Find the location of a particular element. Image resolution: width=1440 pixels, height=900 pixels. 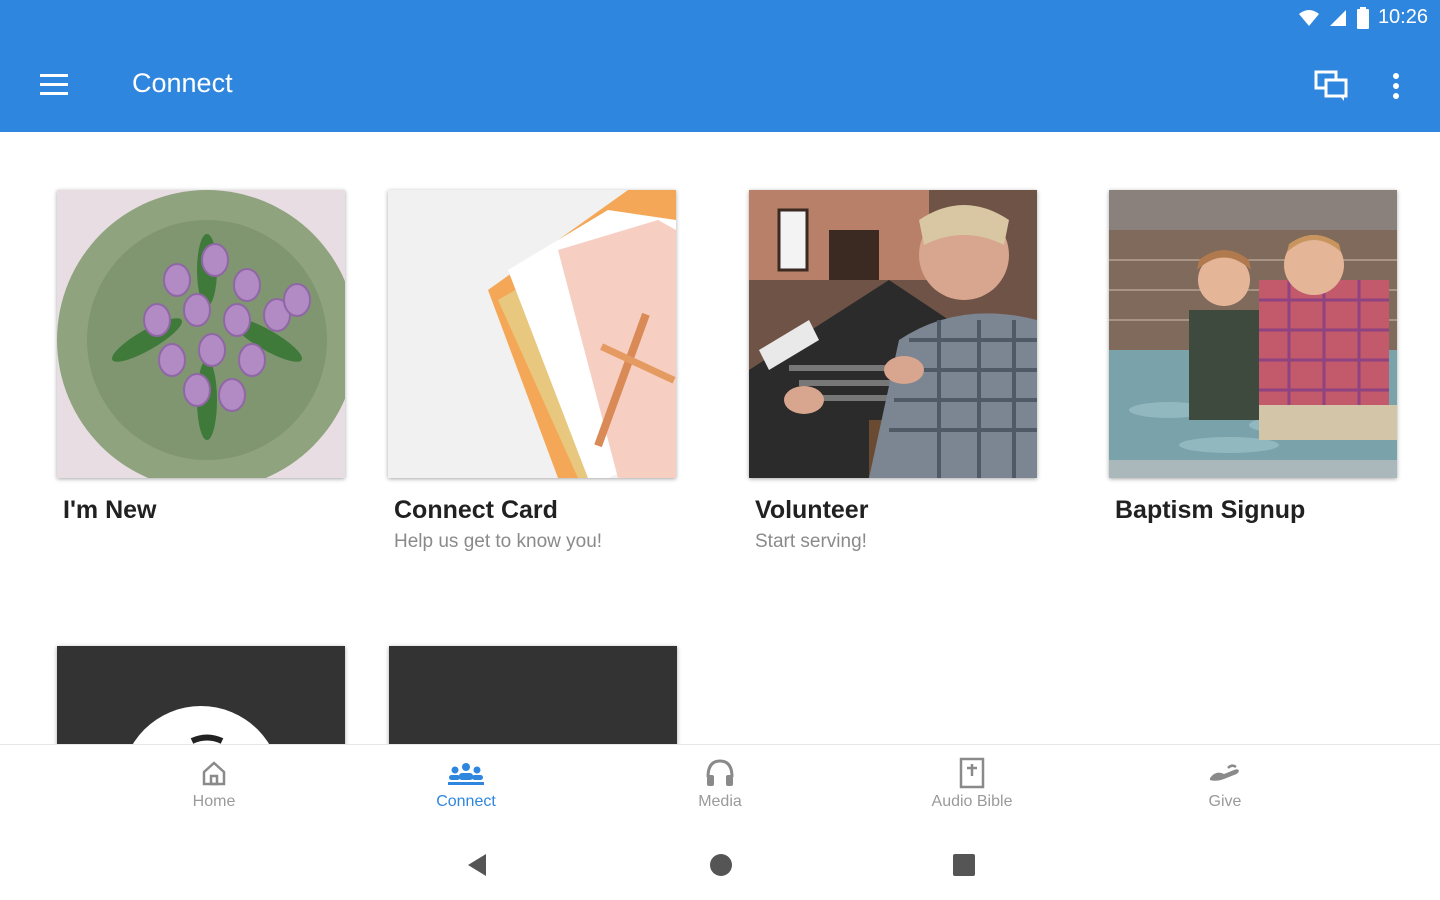

battery-icon is located at coordinates (1362, 17).